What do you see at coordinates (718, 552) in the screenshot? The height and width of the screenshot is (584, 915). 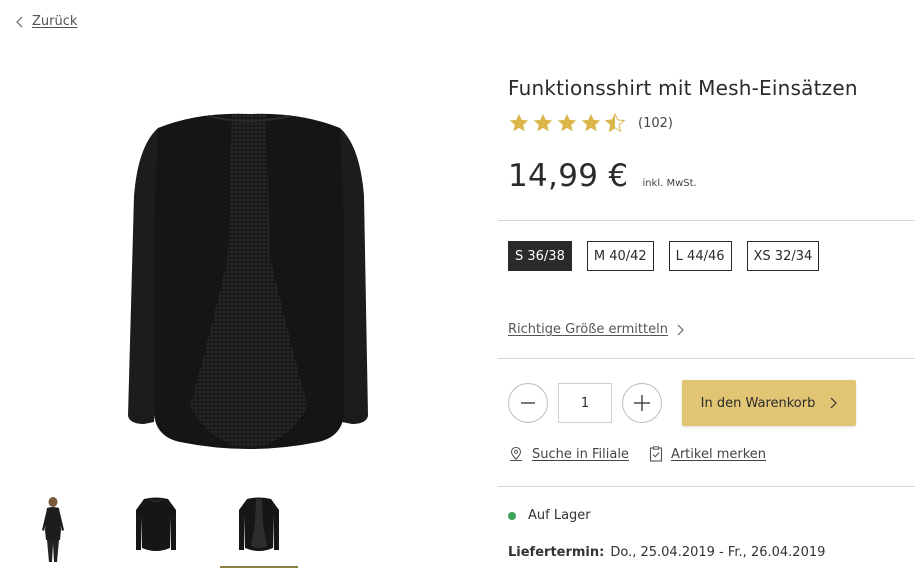 I see `delivery-date: Do., 25.04.2019 - Fr., 26.04.2019` at bounding box center [718, 552].